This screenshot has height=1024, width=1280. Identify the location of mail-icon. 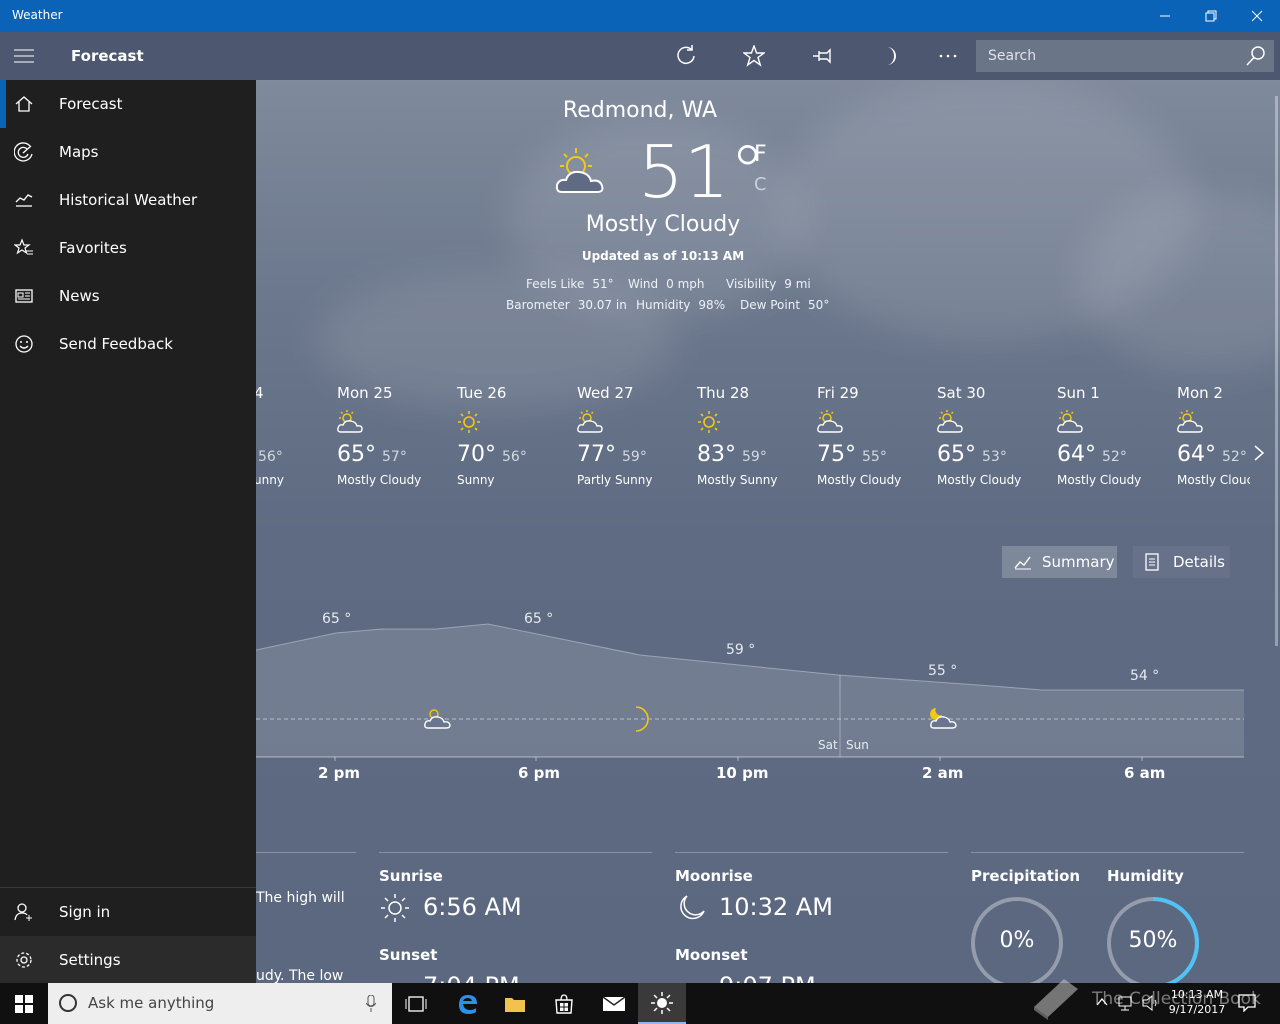
(614, 1003).